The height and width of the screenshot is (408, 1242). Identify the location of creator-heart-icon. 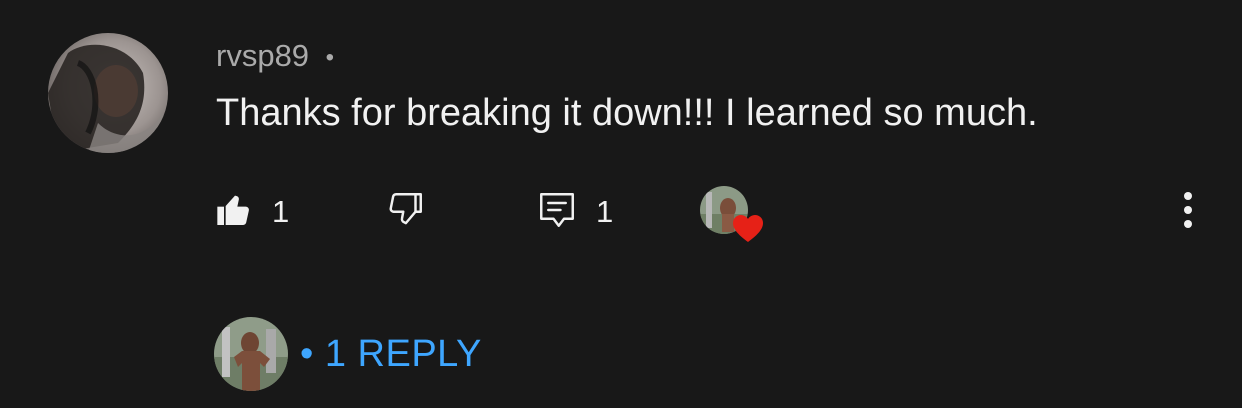
(748, 228).